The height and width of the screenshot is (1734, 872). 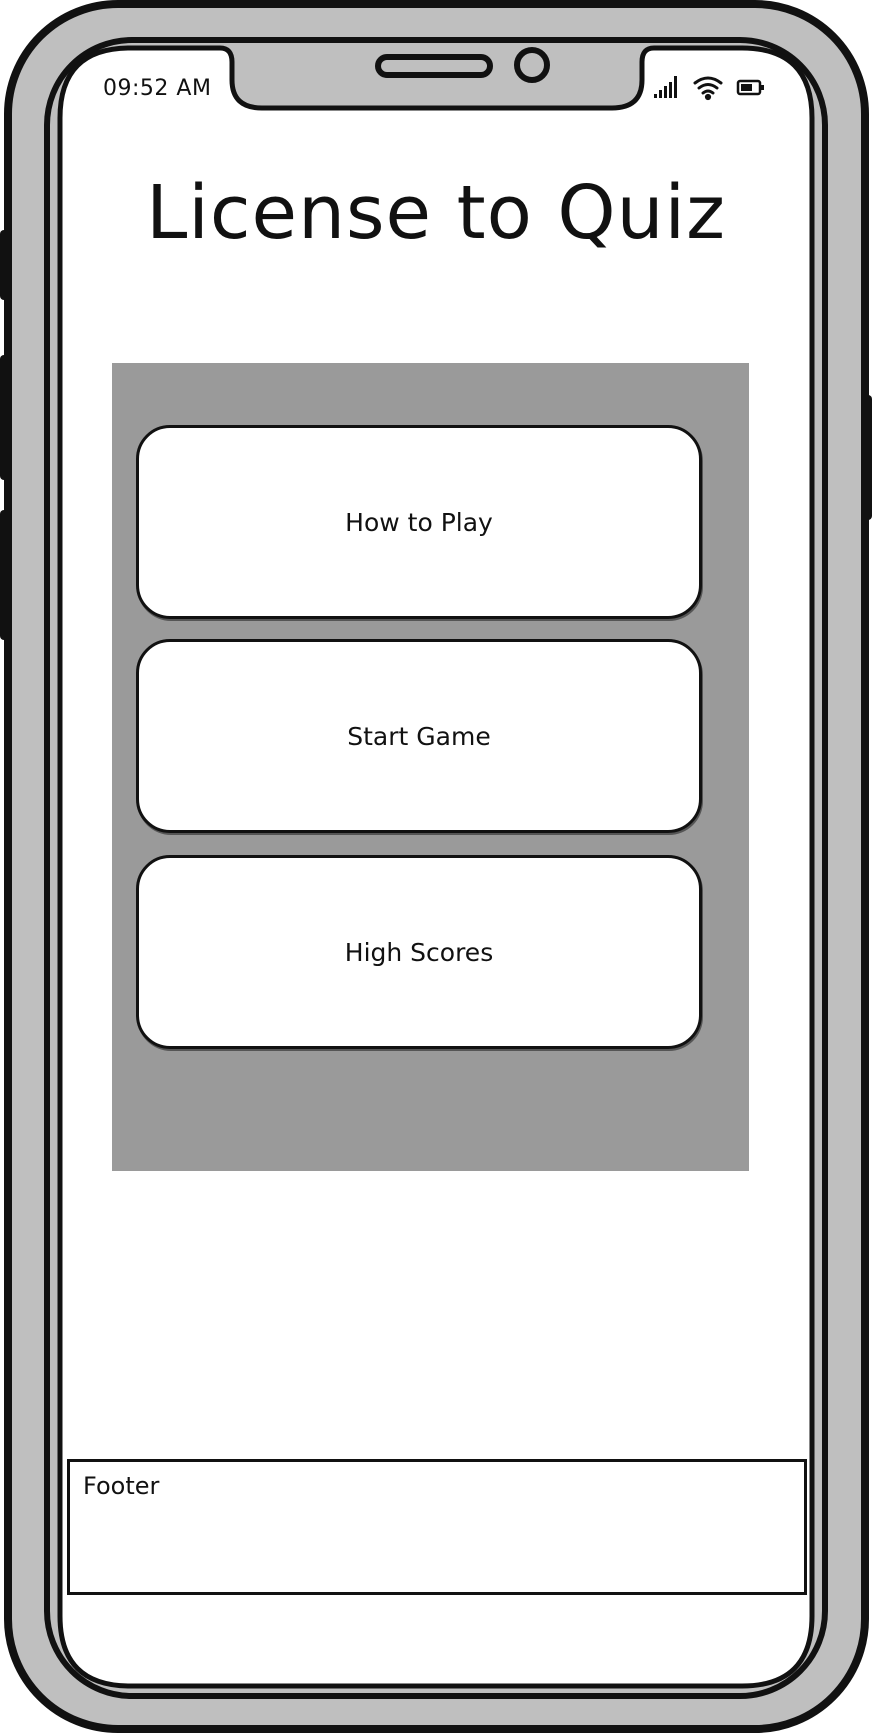 What do you see at coordinates (157, 88) in the screenshot?
I see `status-time: 09:52 AM` at bounding box center [157, 88].